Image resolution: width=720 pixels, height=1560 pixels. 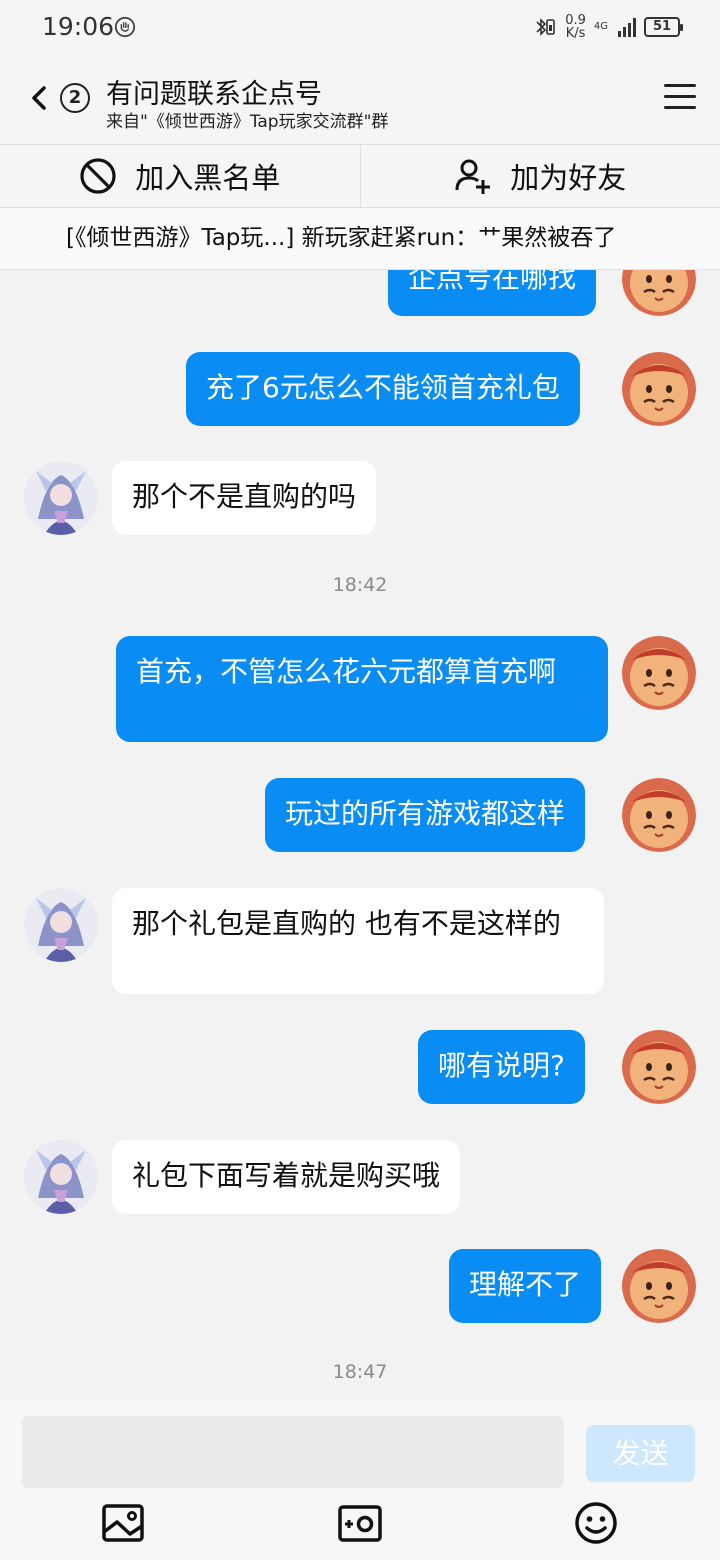 What do you see at coordinates (75, 98) in the screenshot?
I see `unread-count-badge: 2` at bounding box center [75, 98].